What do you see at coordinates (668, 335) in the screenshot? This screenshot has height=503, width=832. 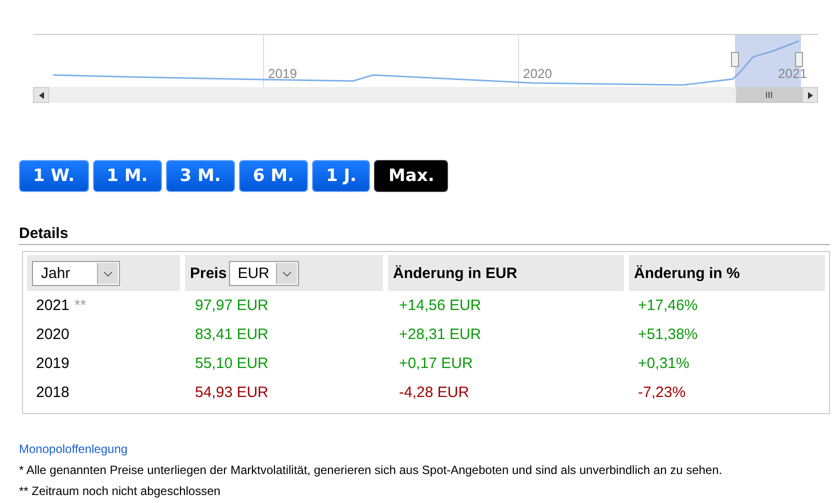 I see `percent-cell-text: +51,38%` at bounding box center [668, 335].